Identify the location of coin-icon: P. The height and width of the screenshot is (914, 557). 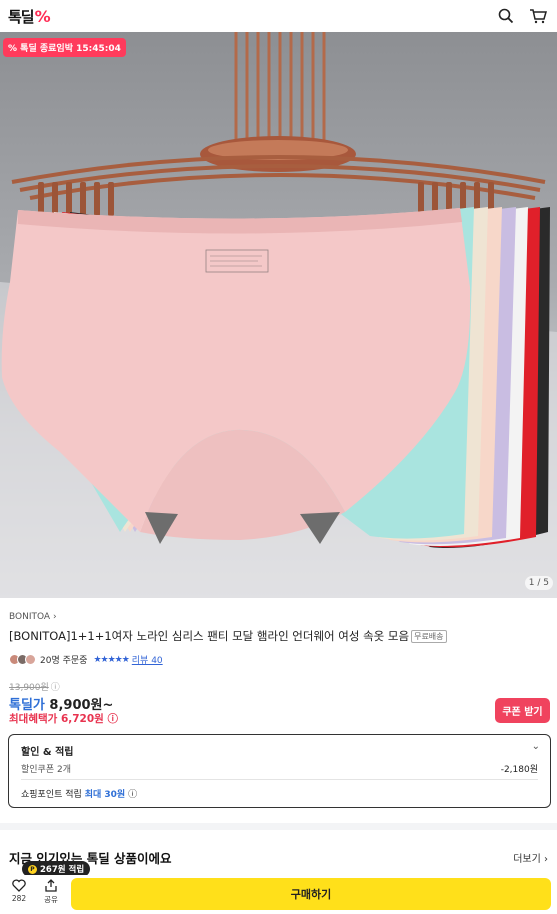
(32, 869).